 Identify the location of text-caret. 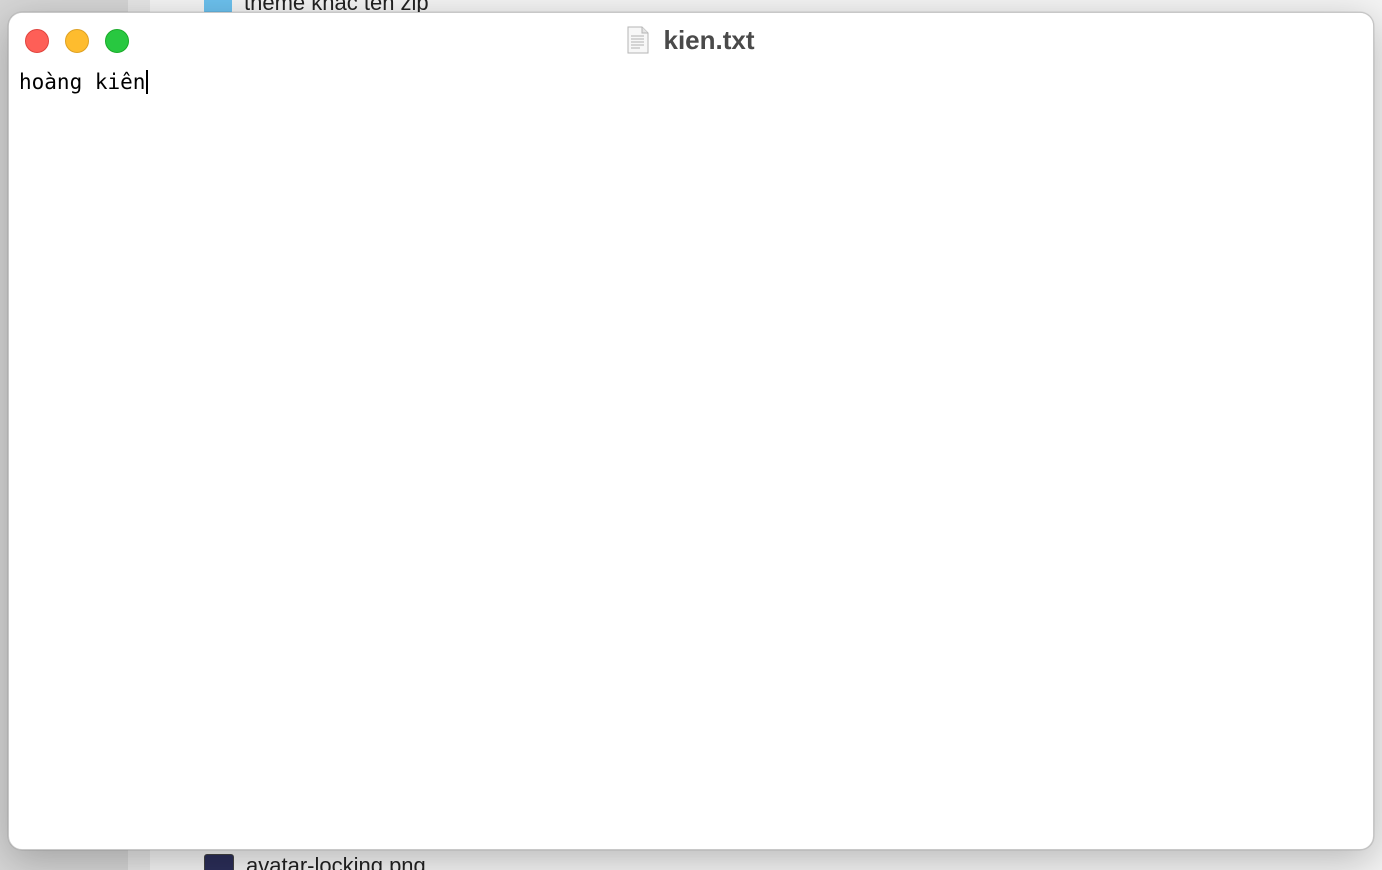
(147, 82).